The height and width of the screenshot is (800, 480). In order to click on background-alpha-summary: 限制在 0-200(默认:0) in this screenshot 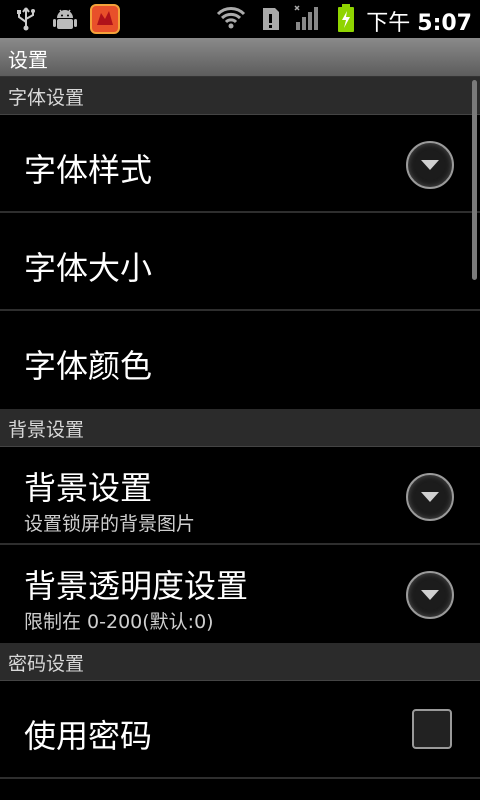, I will do `click(119, 622)`.